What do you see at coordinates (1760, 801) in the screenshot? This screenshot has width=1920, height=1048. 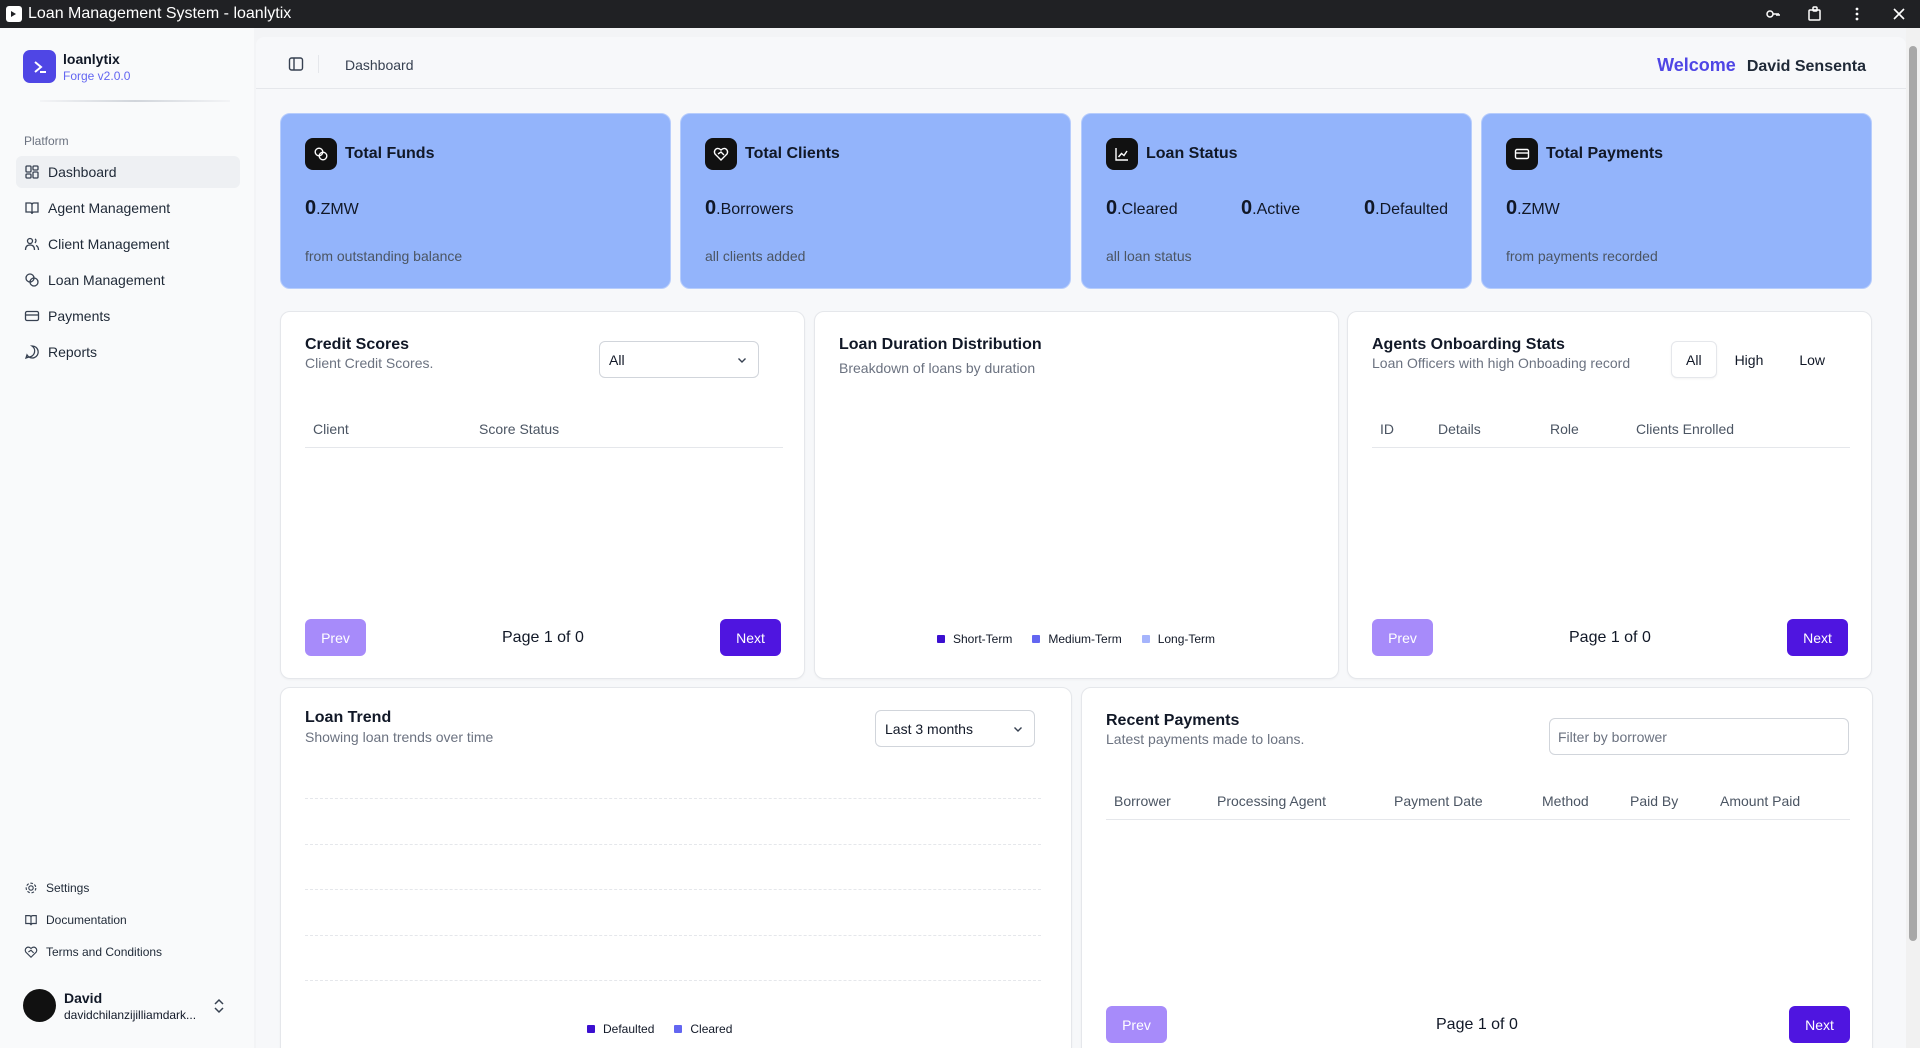 I see `column-header: Amount Paid` at bounding box center [1760, 801].